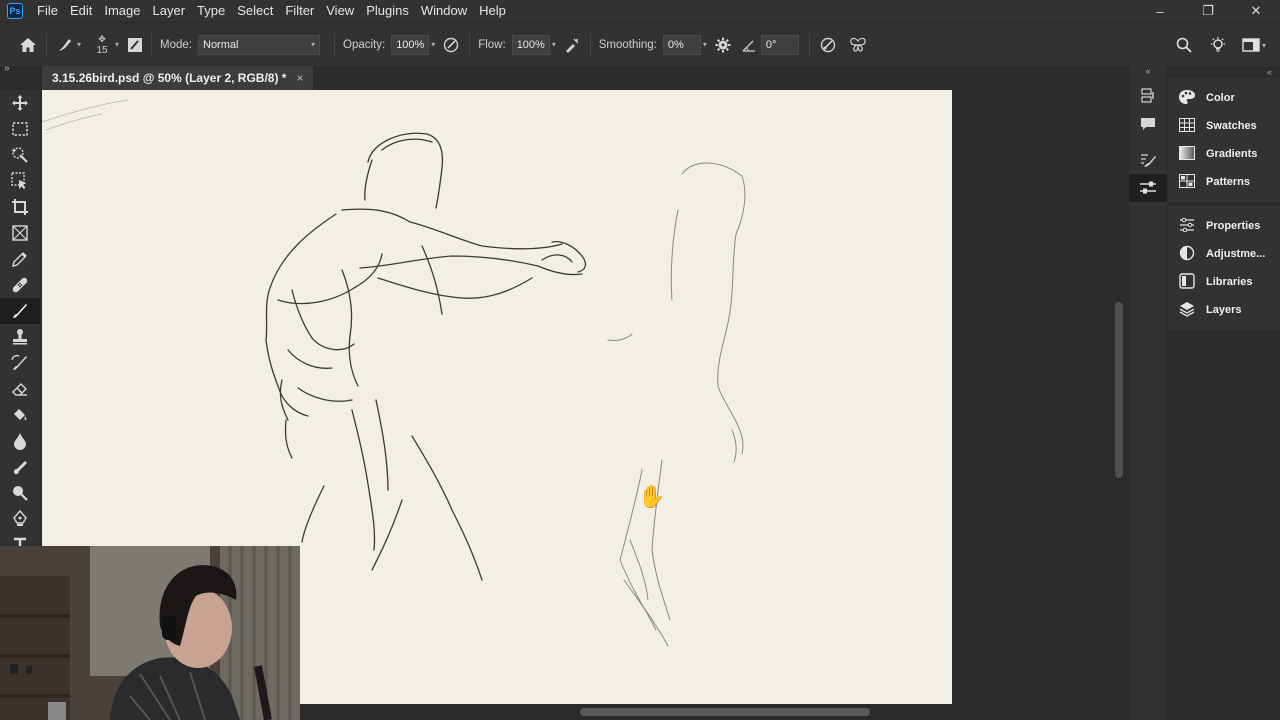 The width and height of the screenshot is (1280, 720). What do you see at coordinates (1119, 390) in the screenshot?
I see `vertical-scrollbar-thumb` at bounding box center [1119, 390].